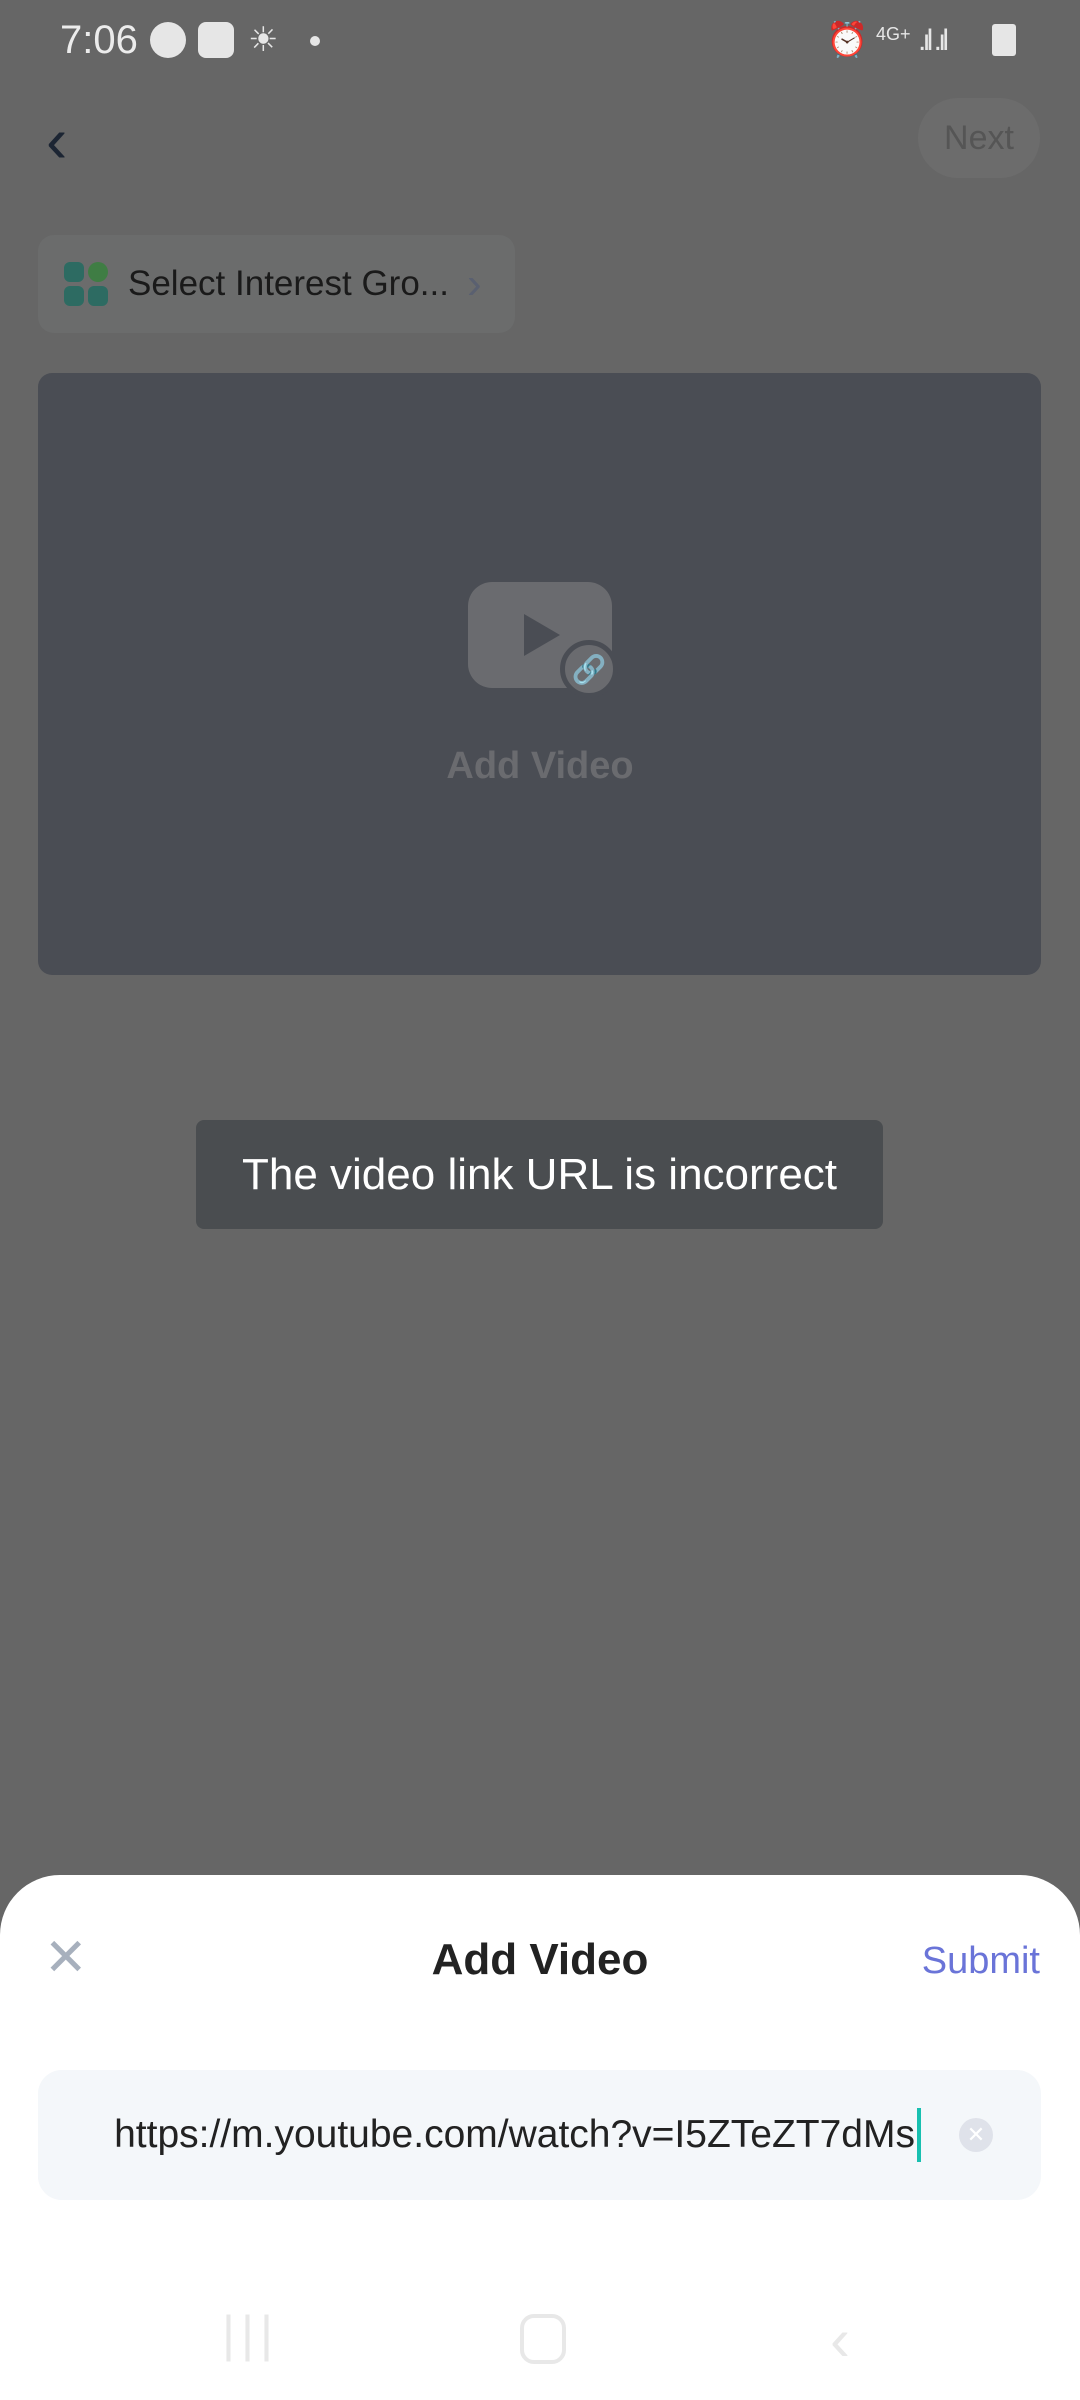 This screenshot has height=2400, width=1080. What do you see at coordinates (56, 140) in the screenshot?
I see `back-button: ‹` at bounding box center [56, 140].